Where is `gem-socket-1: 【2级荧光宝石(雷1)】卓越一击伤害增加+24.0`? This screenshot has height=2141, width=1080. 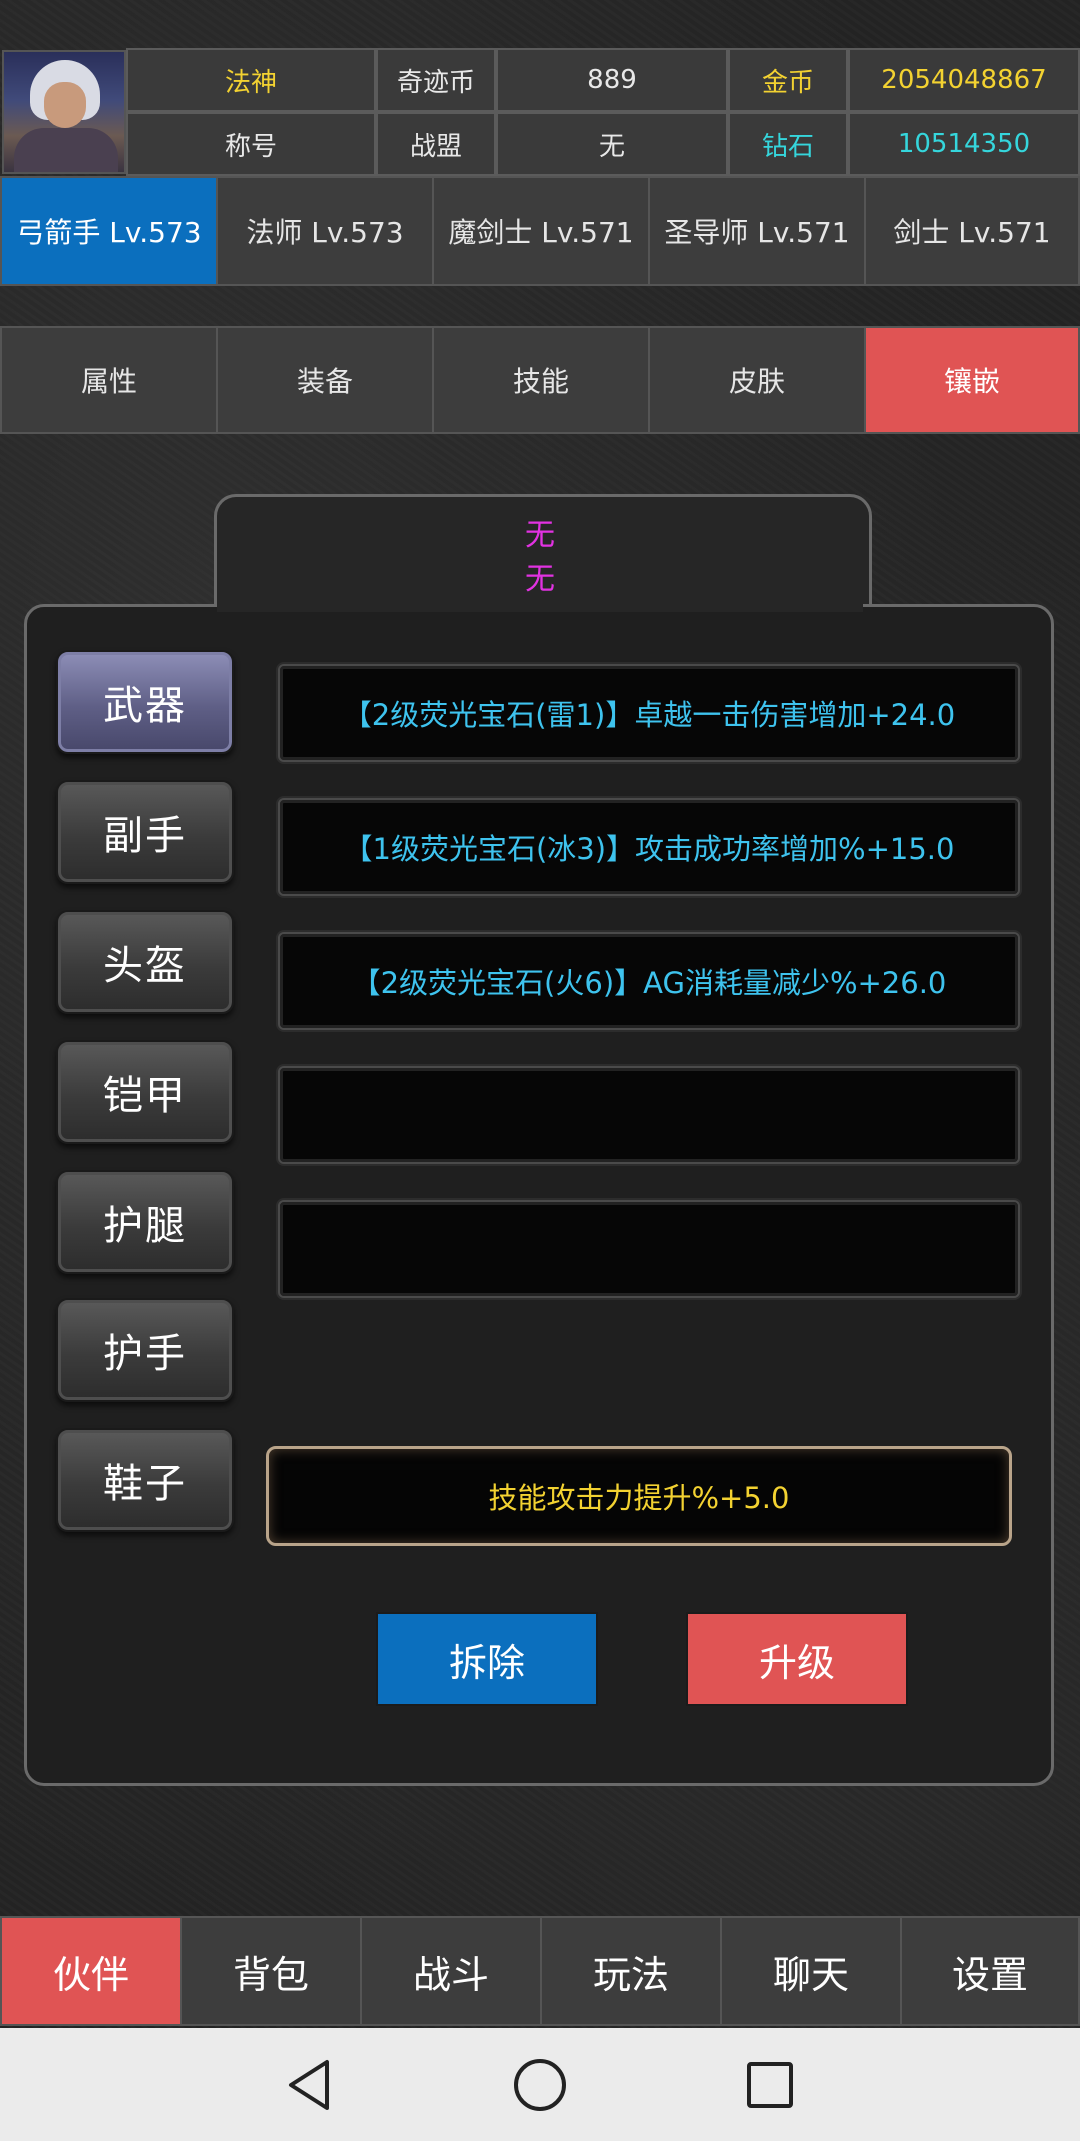 gem-socket-1: 【2级荧光宝石(雷1)】卓越一击伤害增加+24.0 is located at coordinates (649, 713).